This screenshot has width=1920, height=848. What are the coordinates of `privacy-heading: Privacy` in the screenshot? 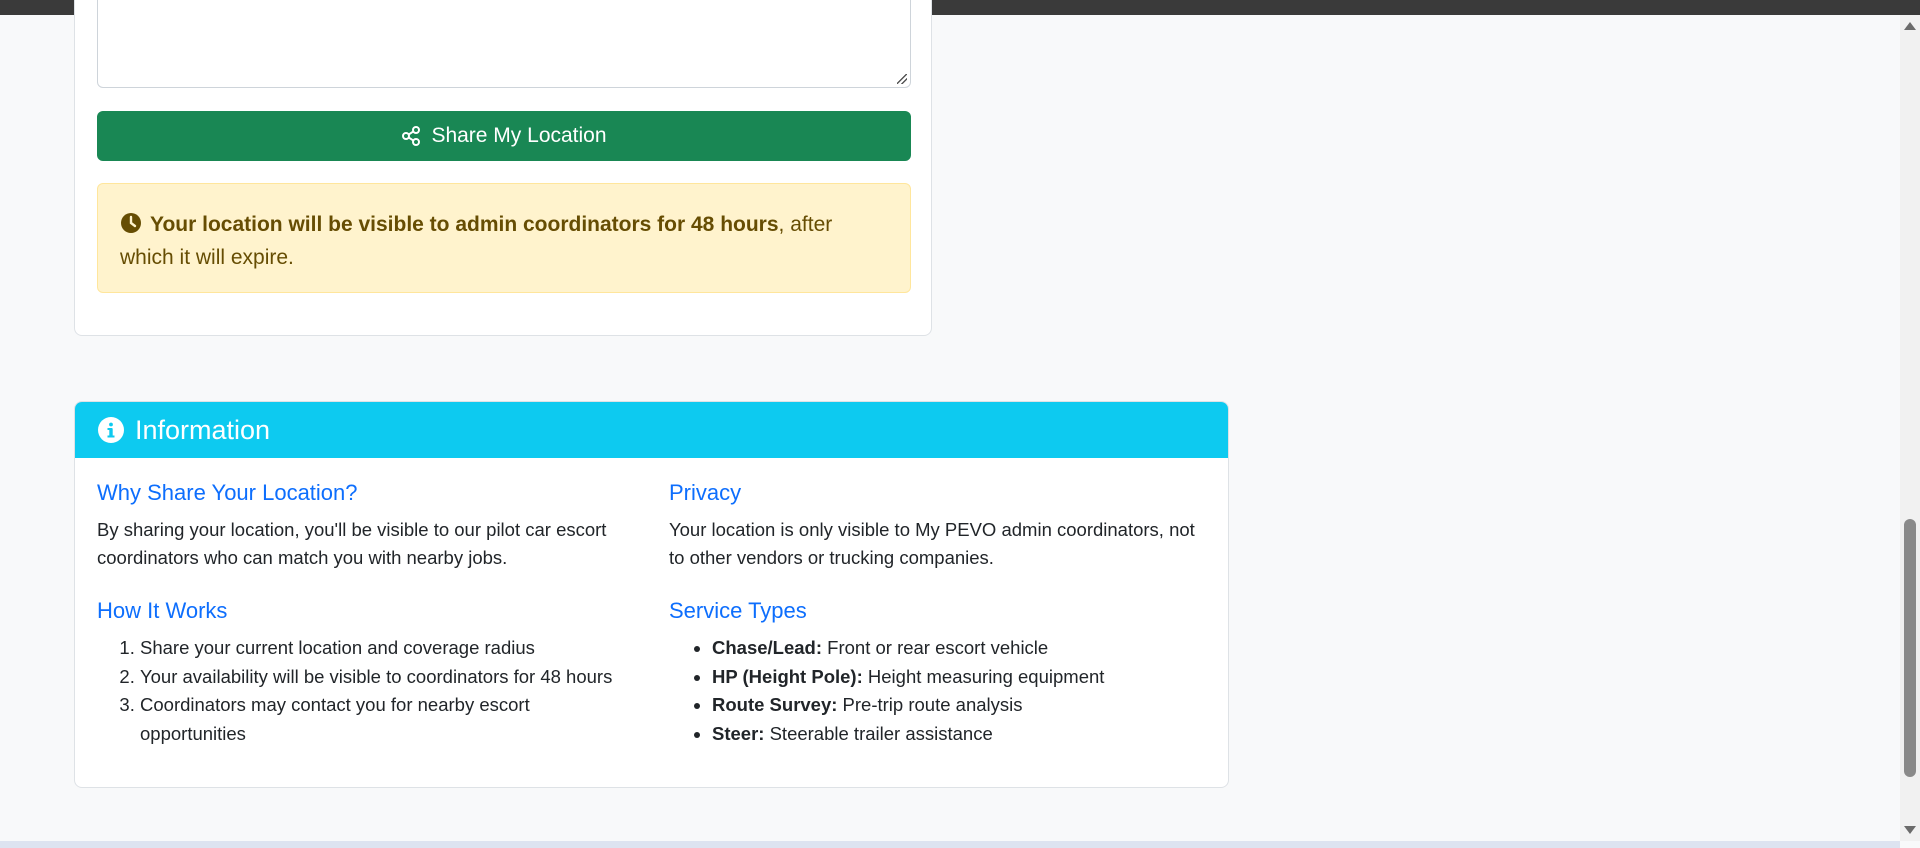 It's located at (705, 492).